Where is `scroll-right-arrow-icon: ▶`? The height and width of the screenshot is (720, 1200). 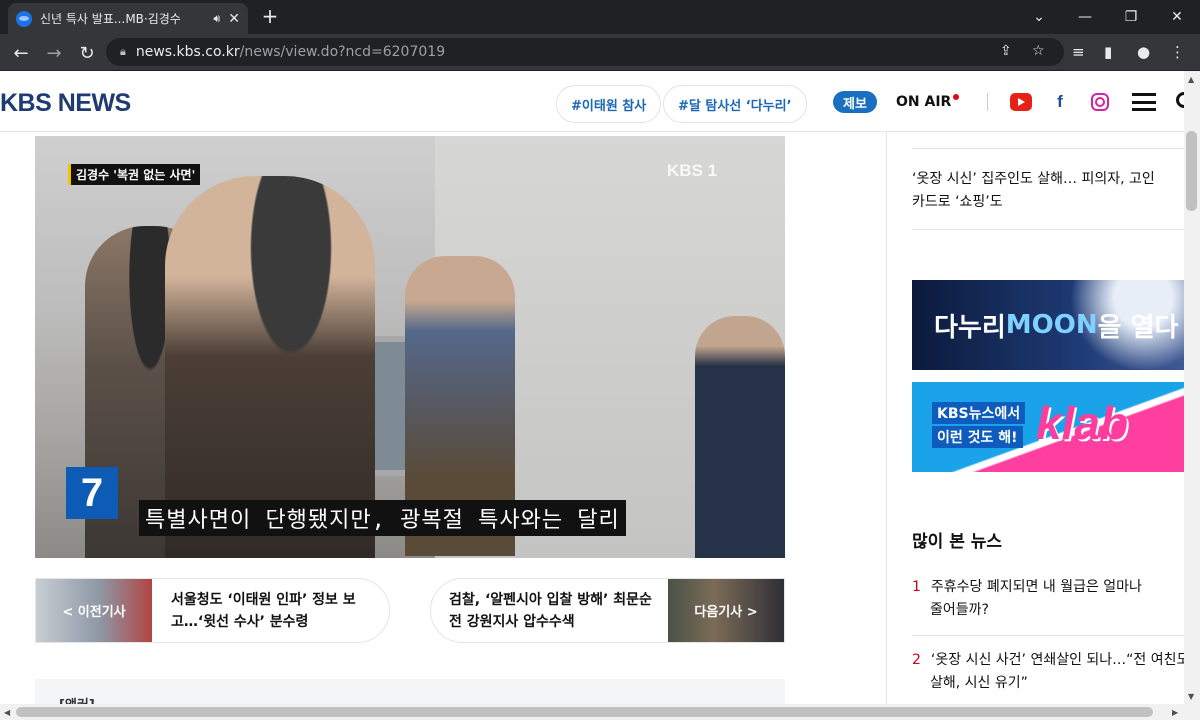
scroll-right-arrow-icon: ▶ is located at coordinates (1175, 712).